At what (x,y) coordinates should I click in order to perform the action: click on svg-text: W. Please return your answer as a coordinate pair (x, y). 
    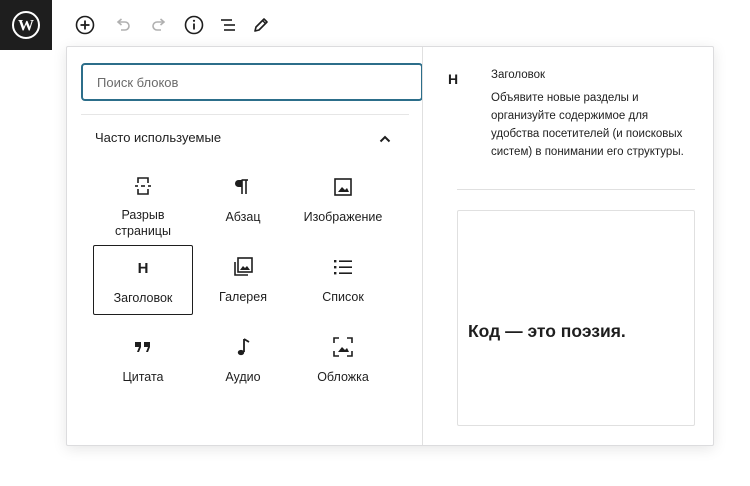
    Looking at the image, I should click on (26, 26).